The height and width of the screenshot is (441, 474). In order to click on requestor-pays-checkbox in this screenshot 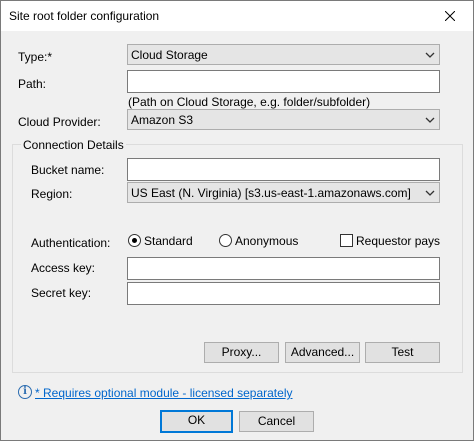, I will do `click(346, 240)`.